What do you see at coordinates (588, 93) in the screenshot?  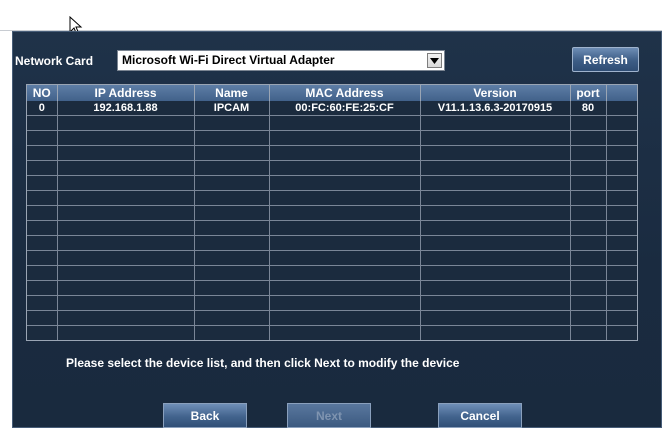 I see `column-header-port: port` at bounding box center [588, 93].